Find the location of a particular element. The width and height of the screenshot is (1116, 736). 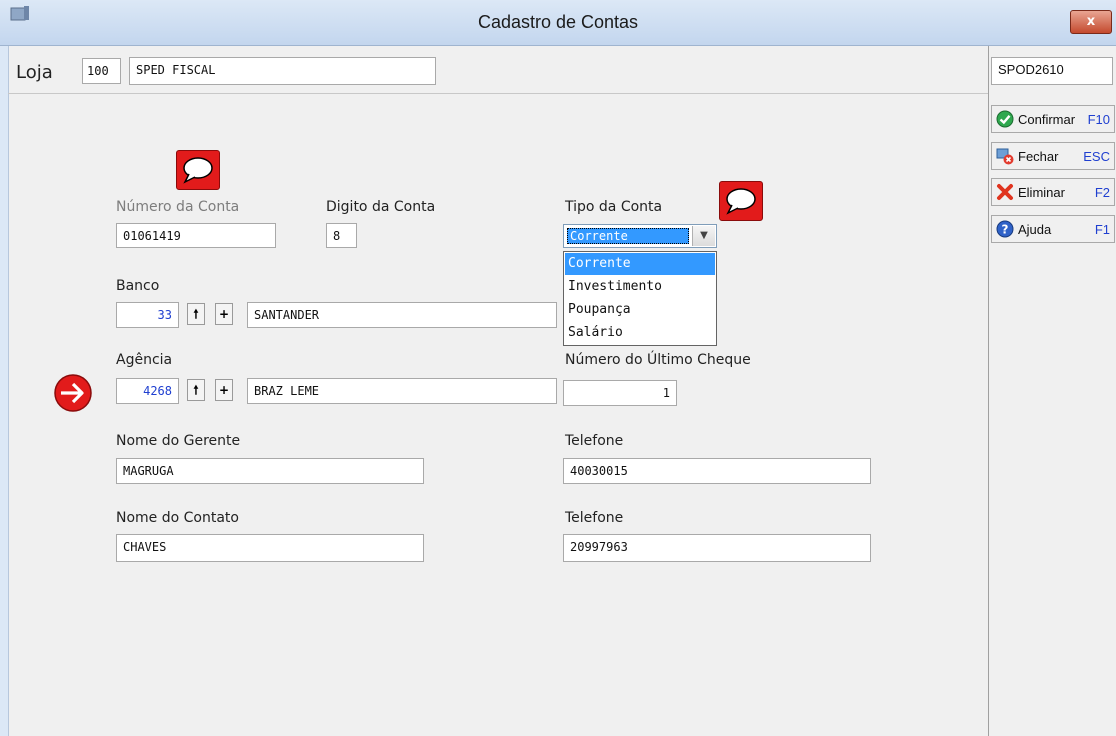

arrow-right-icon is located at coordinates (73, 393).